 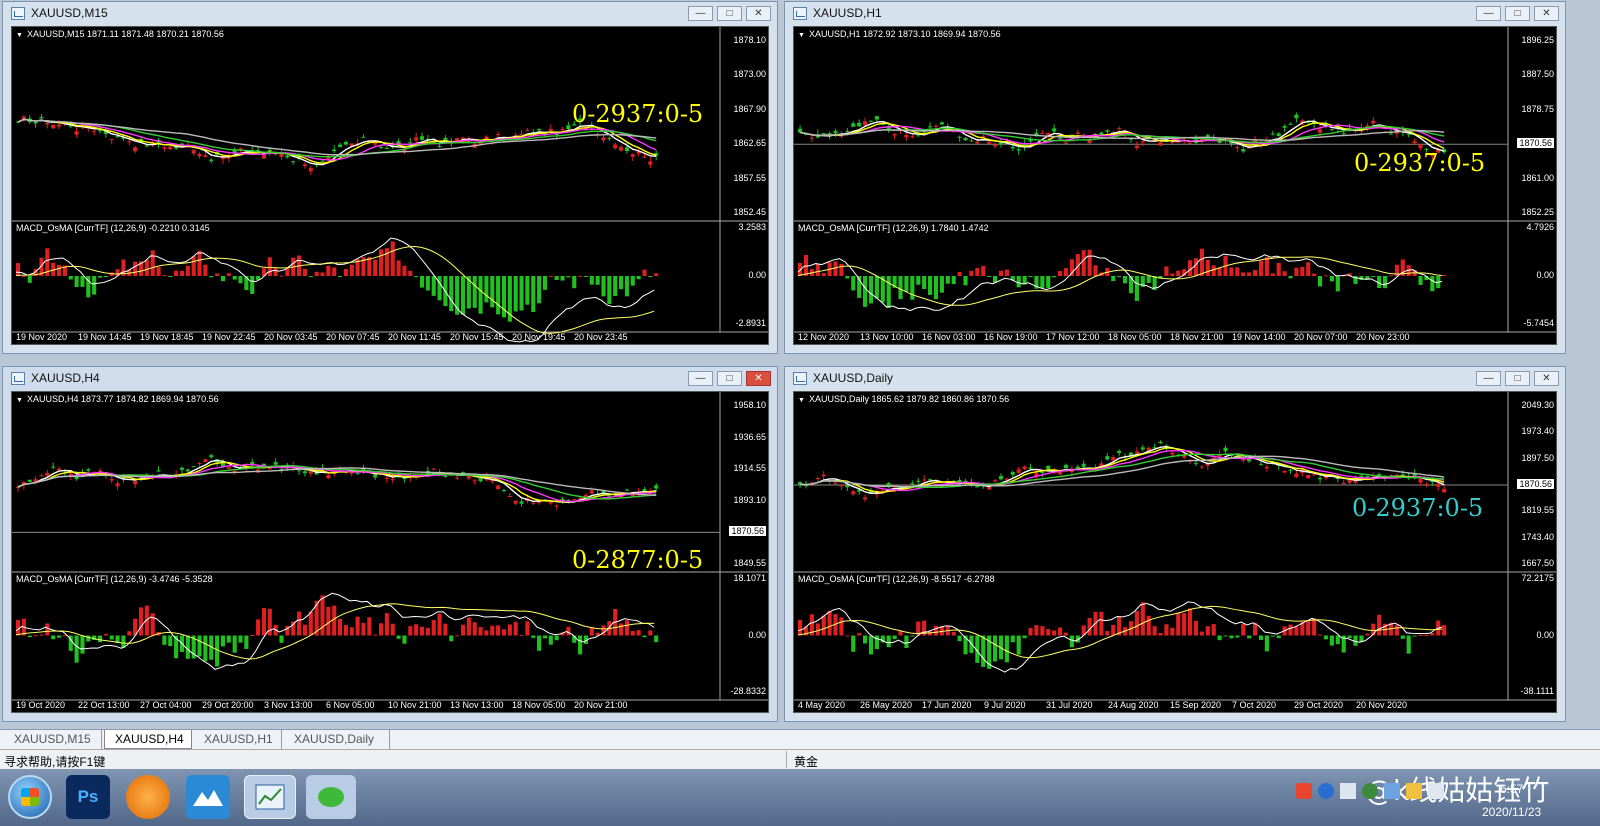 I want to click on price-tick-label: 1861.00, so click(x=1537, y=177).